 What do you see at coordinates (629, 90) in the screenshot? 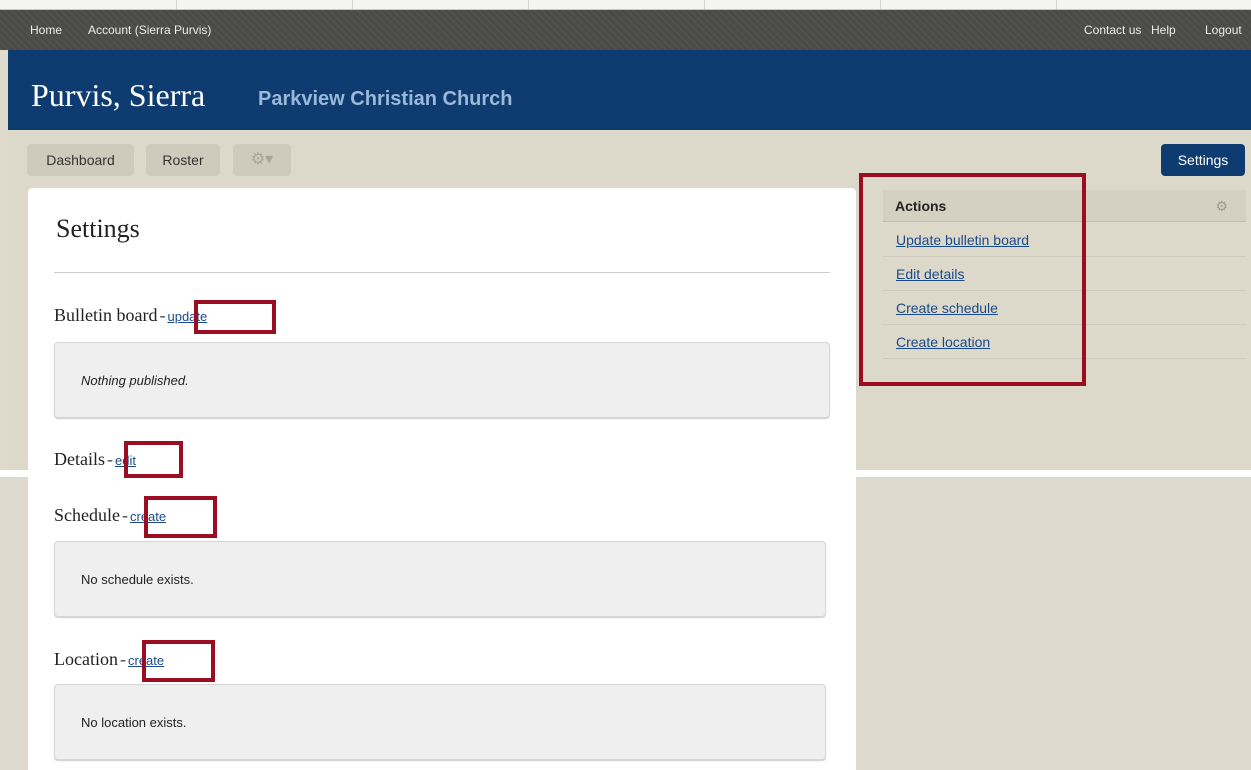
I see `page-banner: Purvis, Sierra Parkview Christian Church` at bounding box center [629, 90].